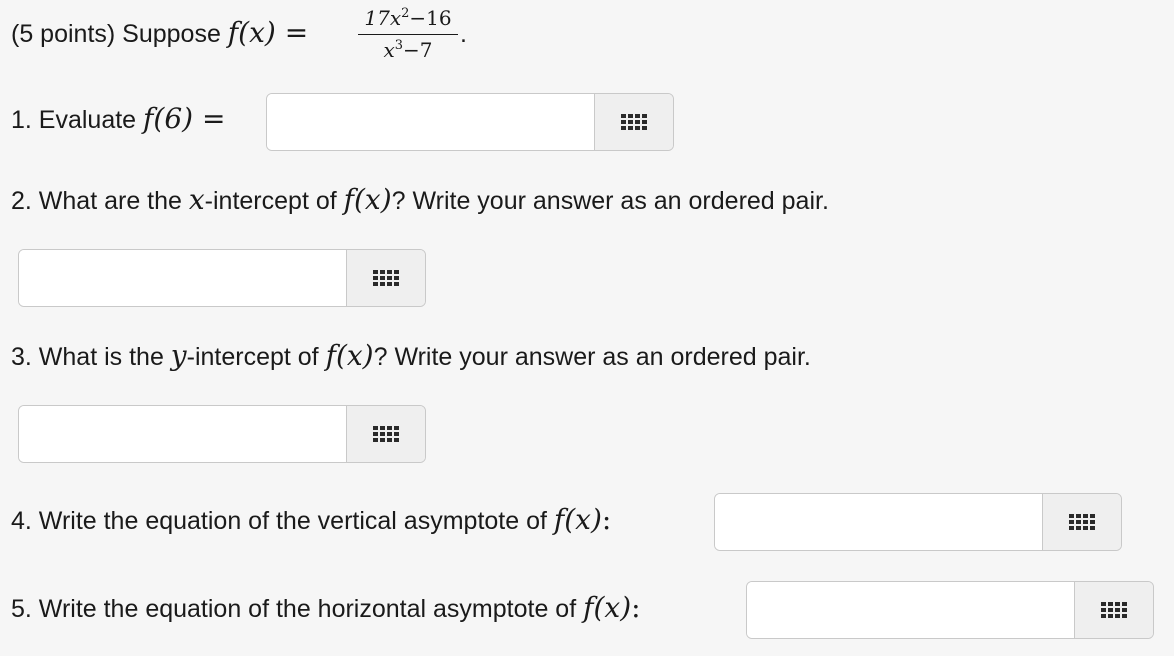  Describe the element at coordinates (251, 32) in the screenshot. I see `intro-function: f(x)` at that location.